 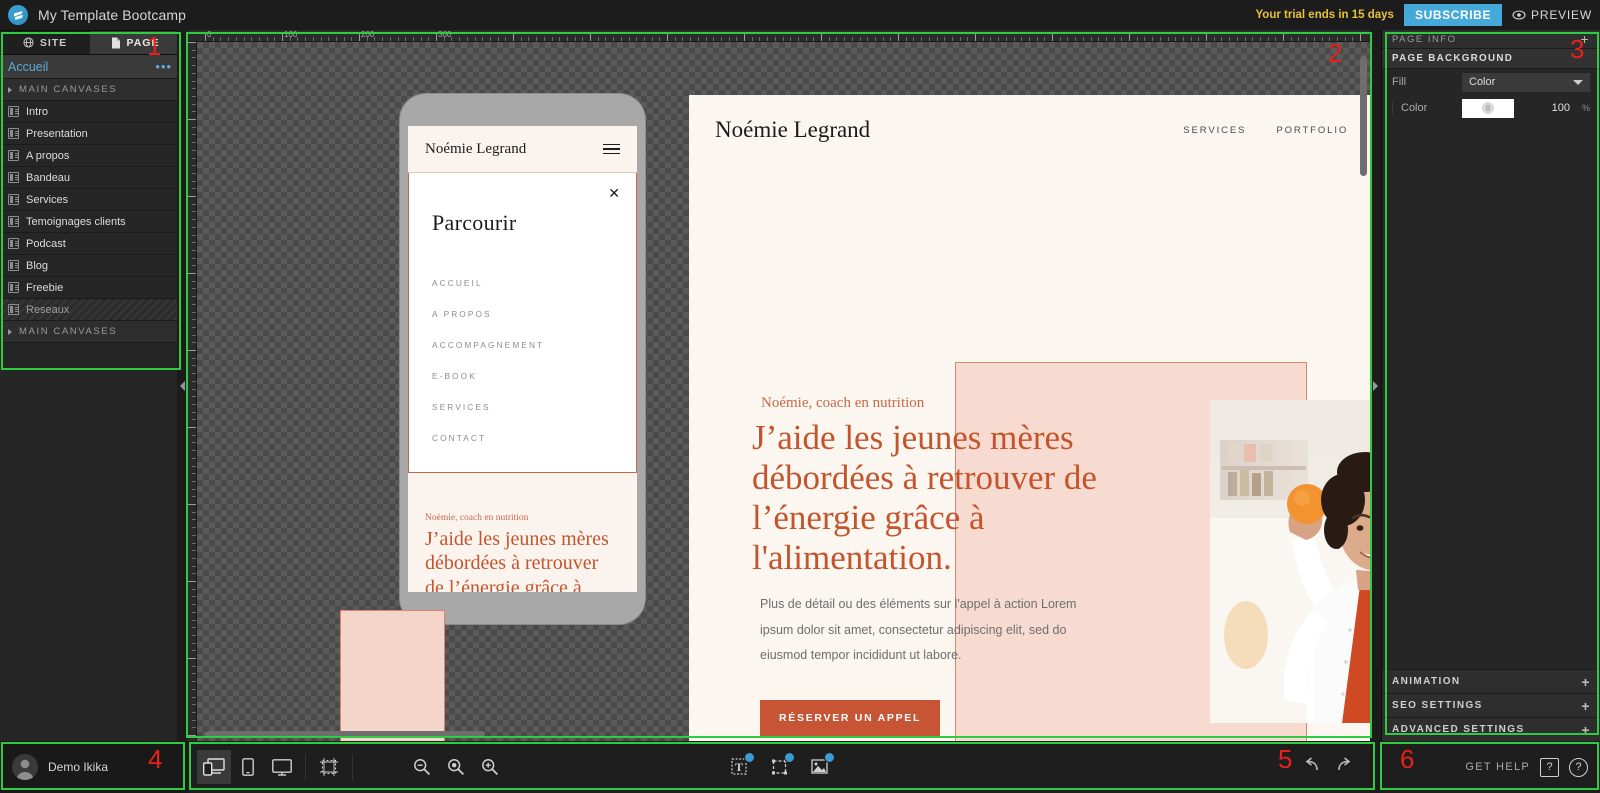 What do you see at coordinates (90, 244) in the screenshot?
I see `list-item: Podcast` at bounding box center [90, 244].